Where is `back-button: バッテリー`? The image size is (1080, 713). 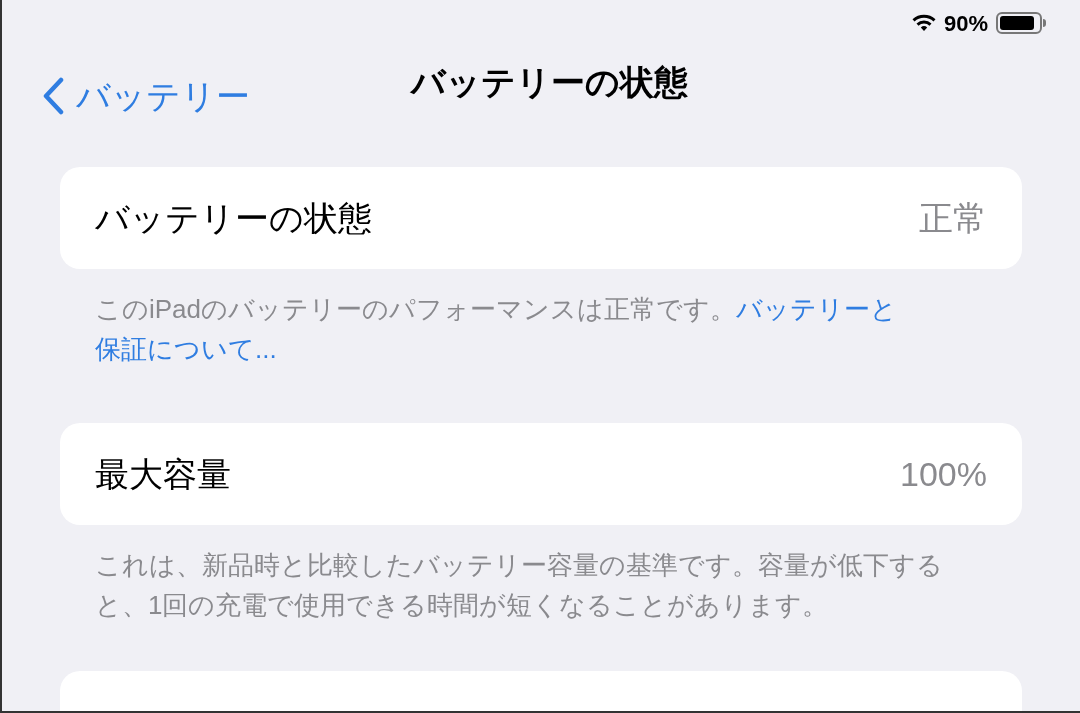 back-button: バッテリー is located at coordinates (146, 96).